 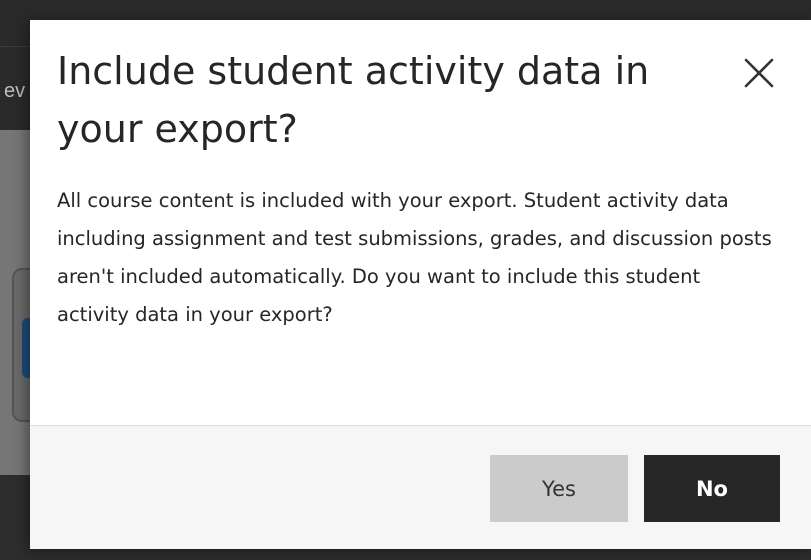 I want to click on close-icon, so click(x=759, y=73).